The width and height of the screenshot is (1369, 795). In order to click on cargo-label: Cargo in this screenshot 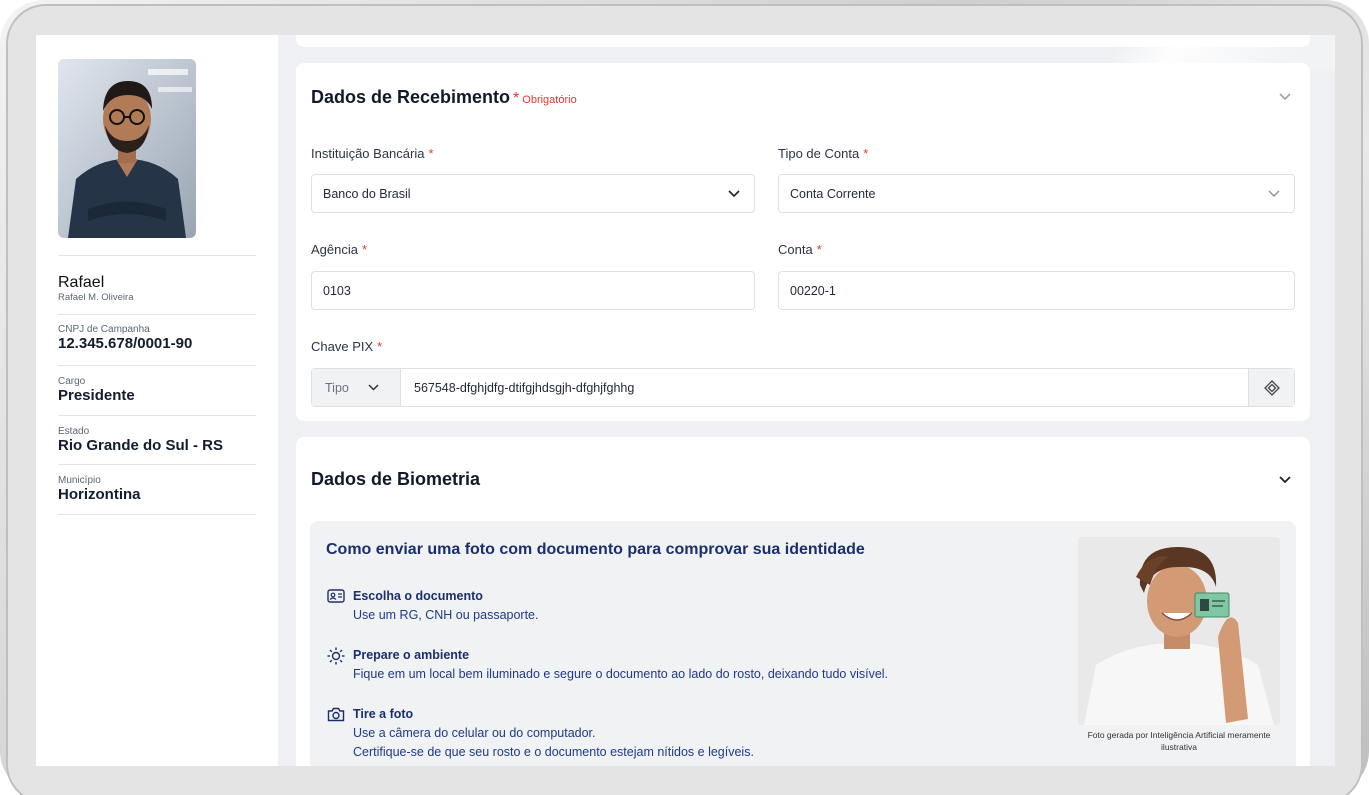, I will do `click(72, 381)`.